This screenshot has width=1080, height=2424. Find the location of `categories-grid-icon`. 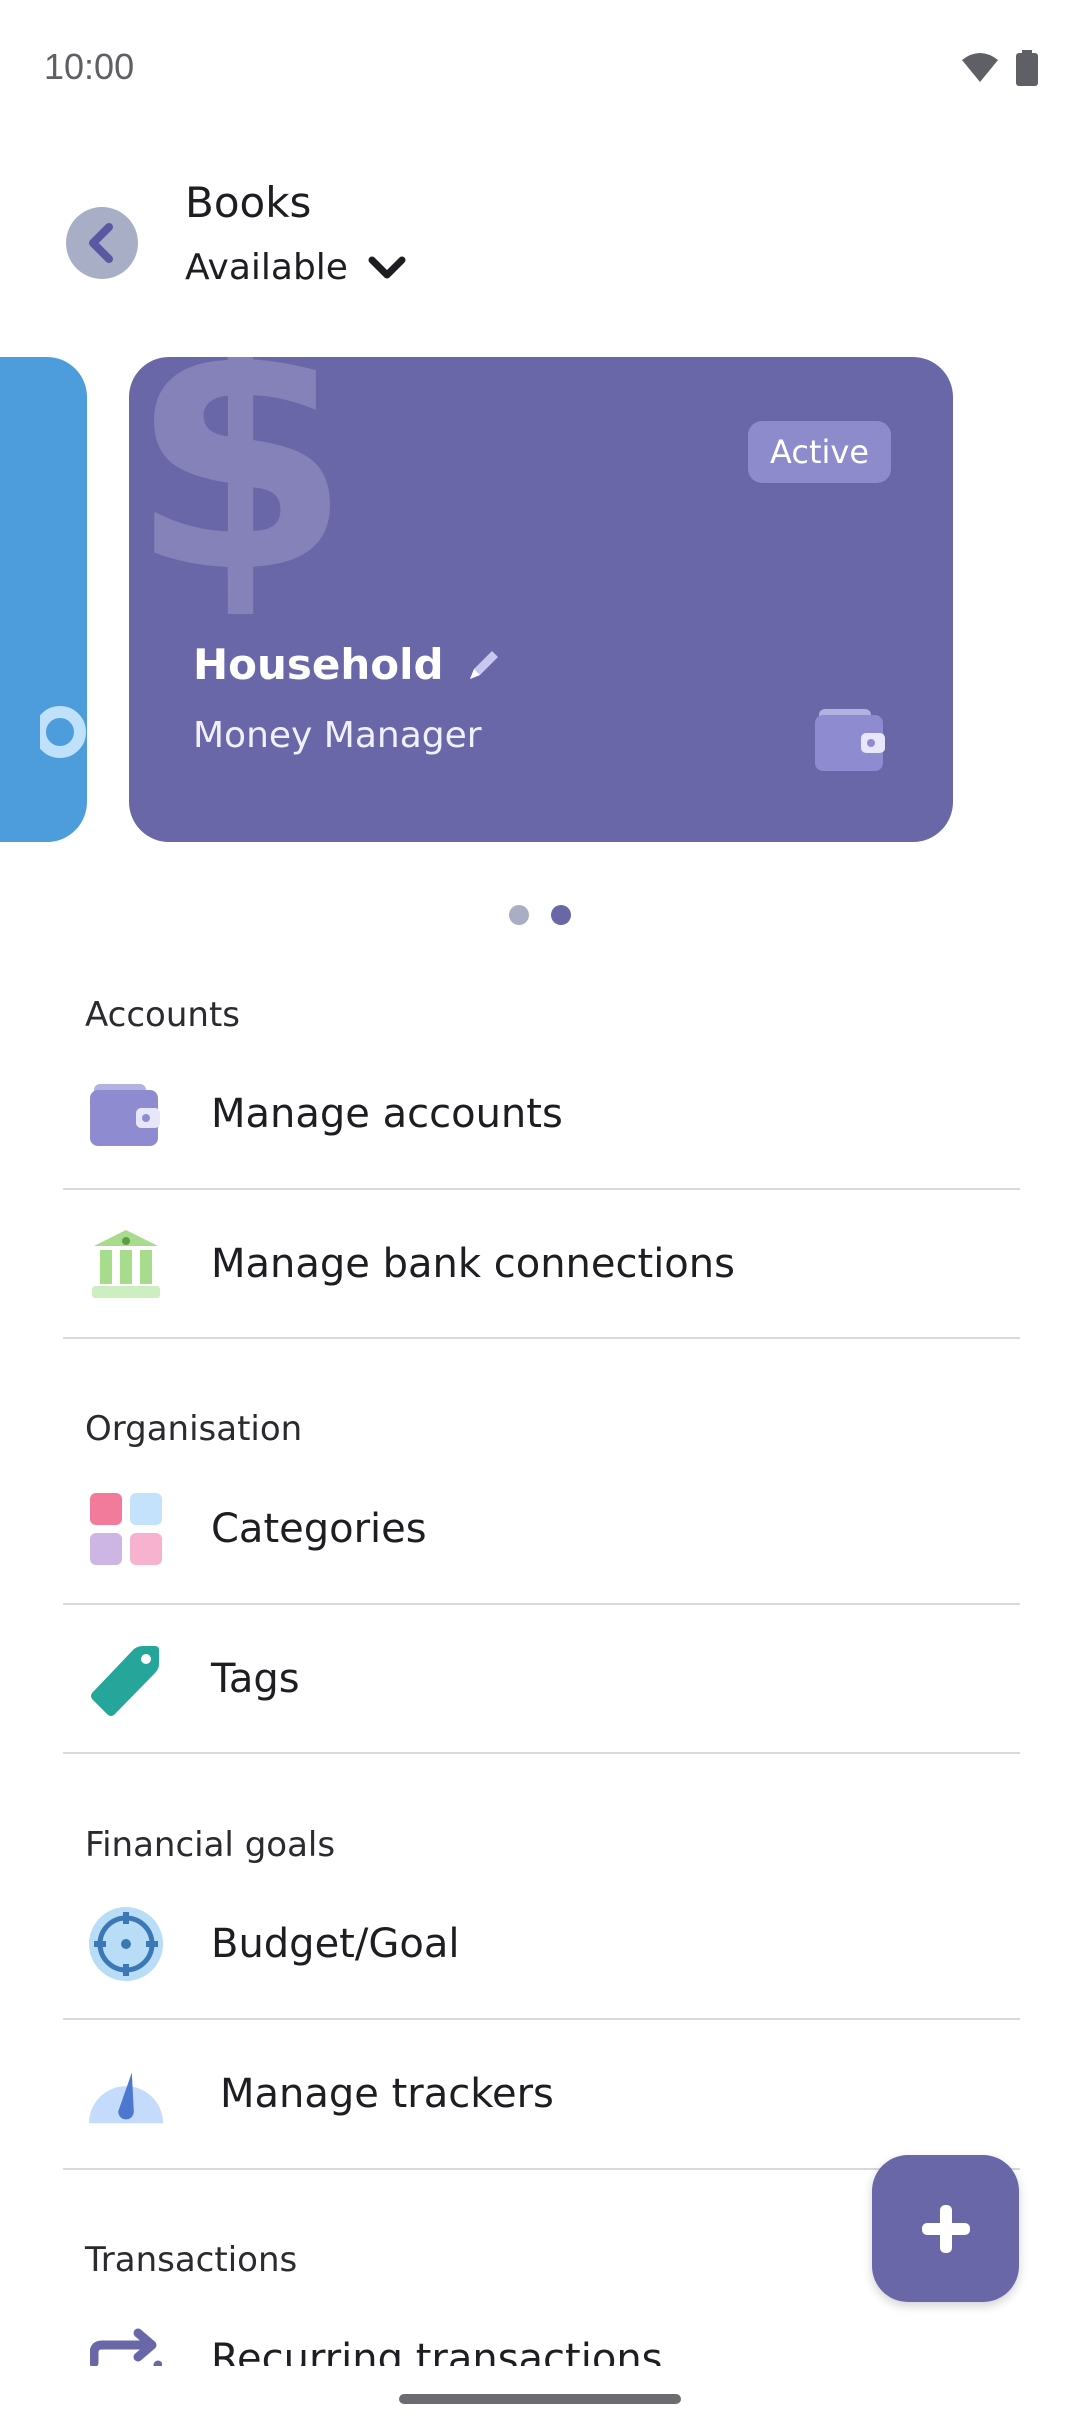

categories-grid-icon is located at coordinates (126, 1529).